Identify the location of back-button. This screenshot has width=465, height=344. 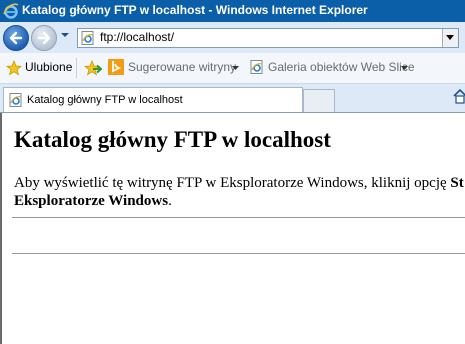
(16, 38).